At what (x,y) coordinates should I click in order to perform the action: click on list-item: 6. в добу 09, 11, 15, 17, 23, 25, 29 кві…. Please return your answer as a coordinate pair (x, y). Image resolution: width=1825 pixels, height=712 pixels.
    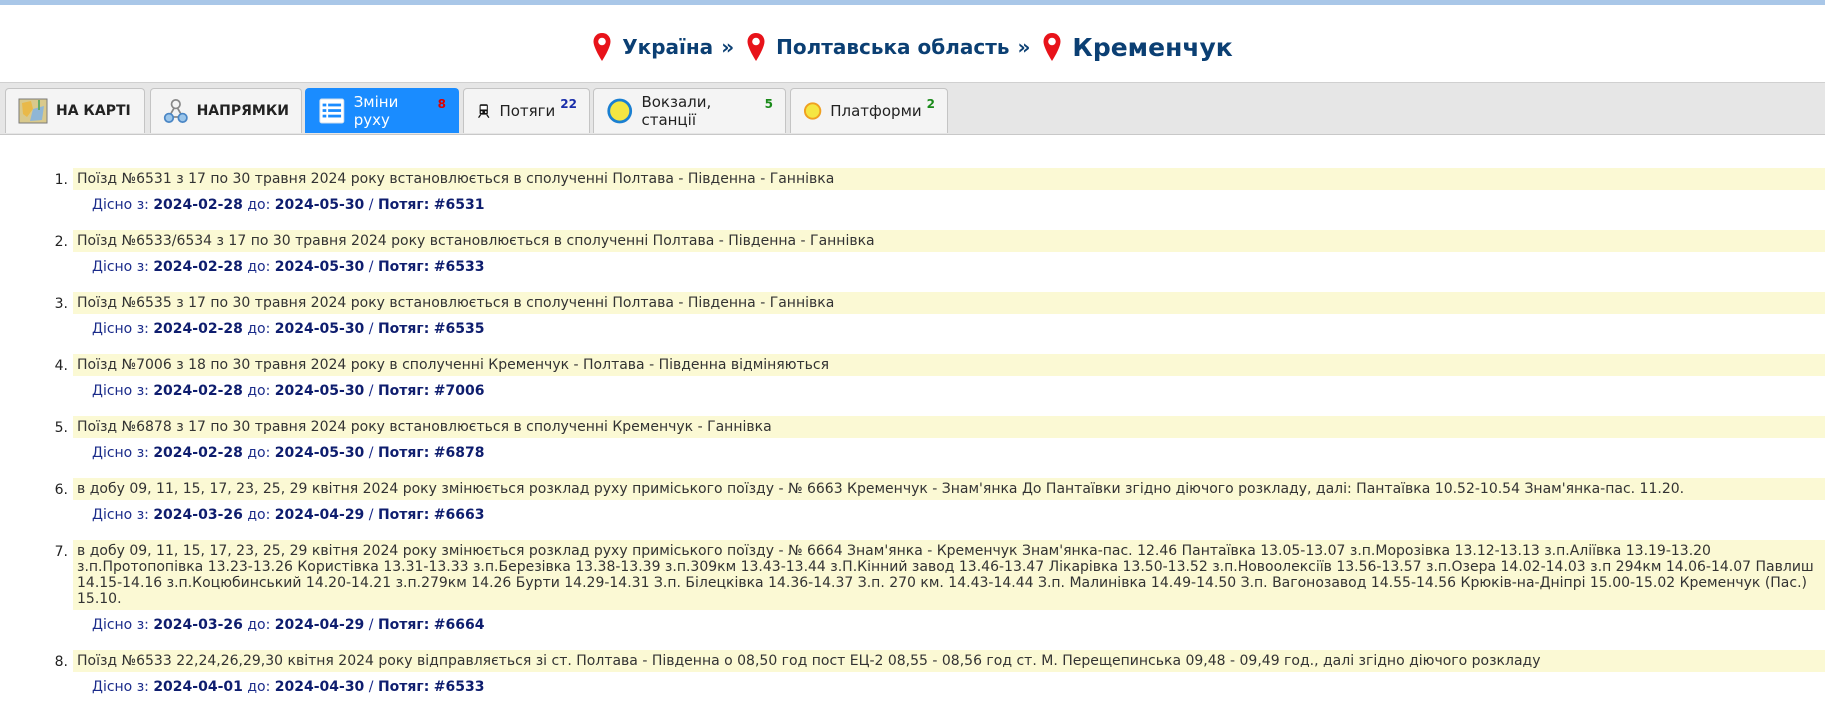
    Looking at the image, I should click on (912, 501).